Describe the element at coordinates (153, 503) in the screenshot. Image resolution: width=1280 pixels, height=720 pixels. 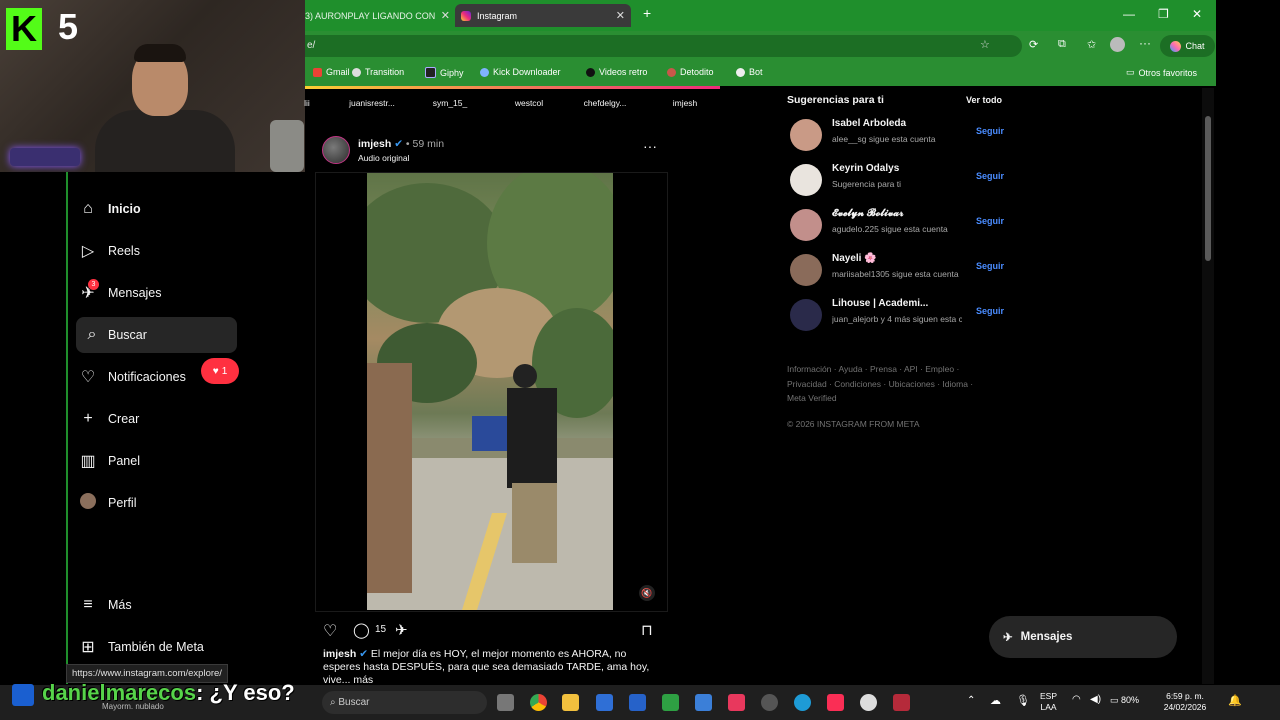
I see `nav-perfil: Perfil` at that location.